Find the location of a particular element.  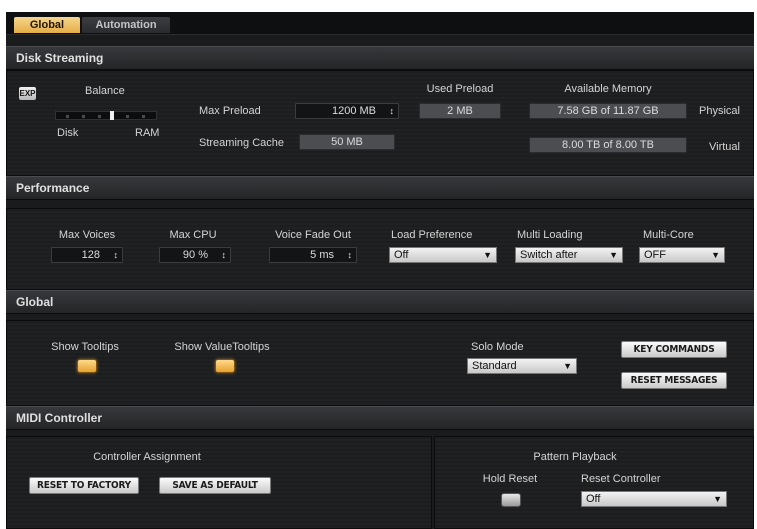

max-cpu-label: Max CPU is located at coordinates (193, 235).